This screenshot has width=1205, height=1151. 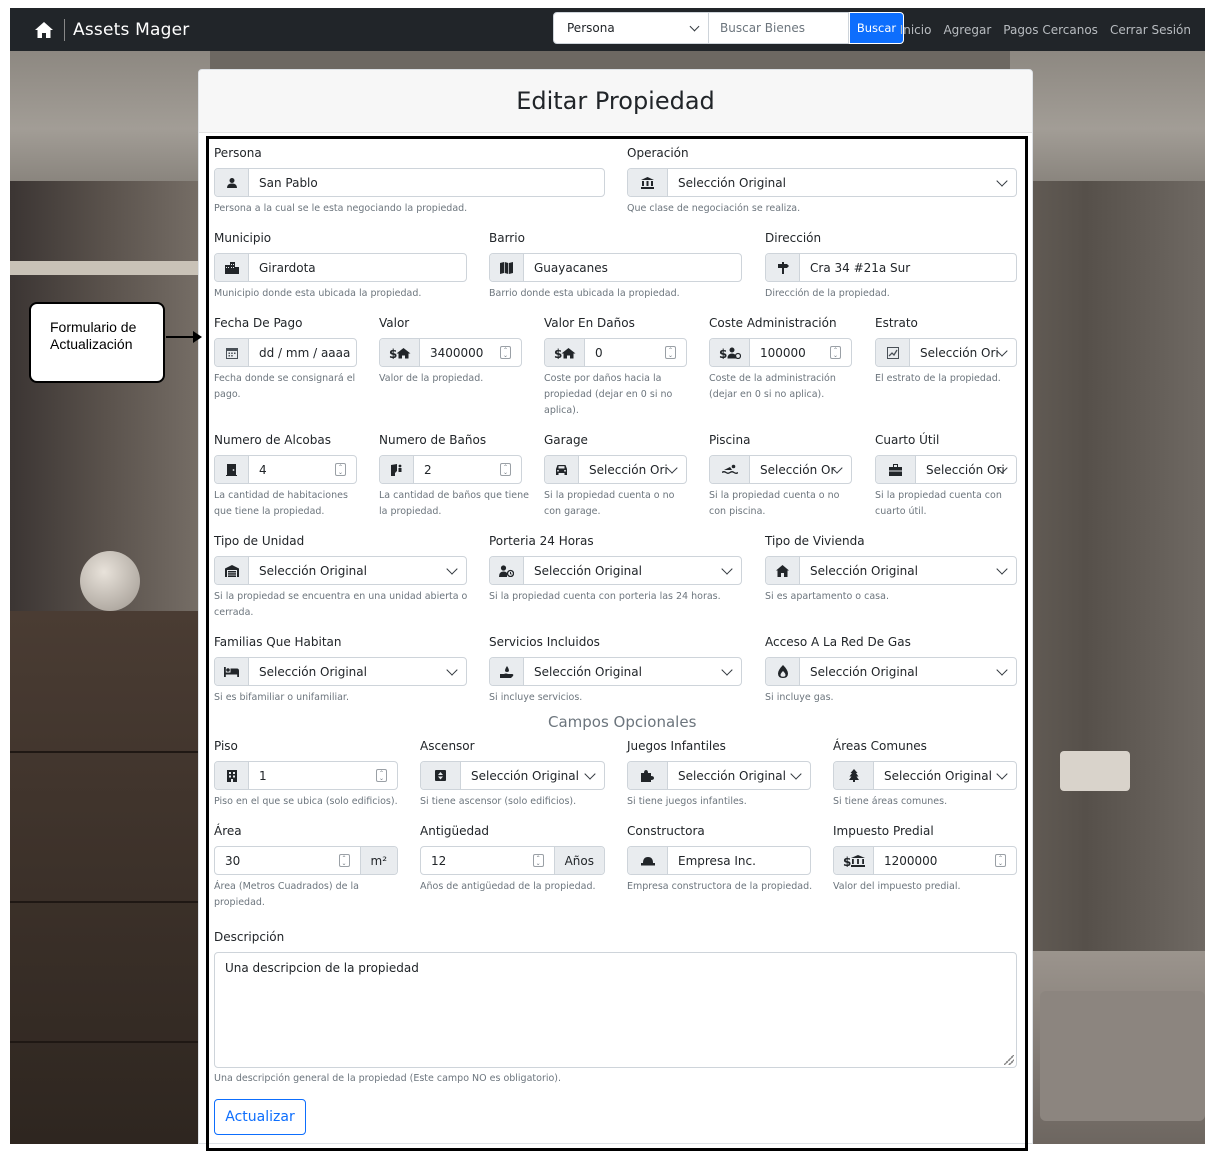 I want to click on alcobas-field: 4 ⌃ ⌄, so click(x=285, y=469).